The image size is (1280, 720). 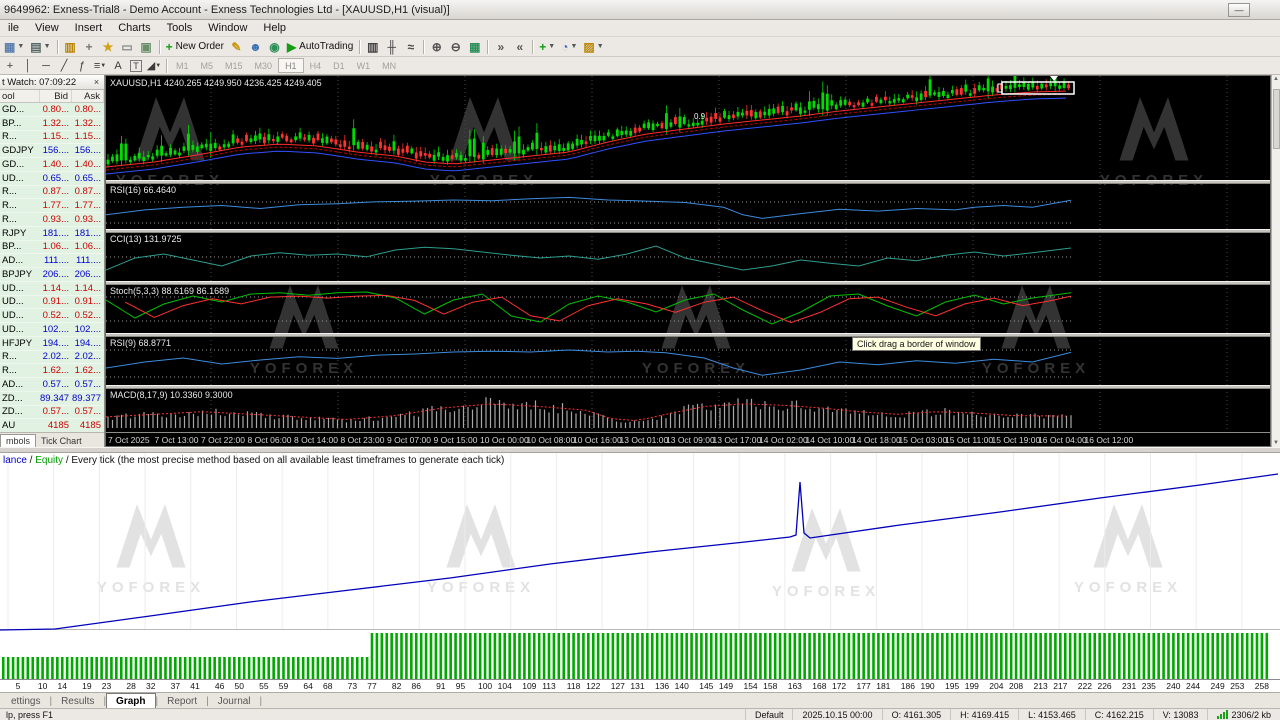 What do you see at coordinates (52, 425) in the screenshot?
I see `watch-row: AU 4185 4185` at bounding box center [52, 425].